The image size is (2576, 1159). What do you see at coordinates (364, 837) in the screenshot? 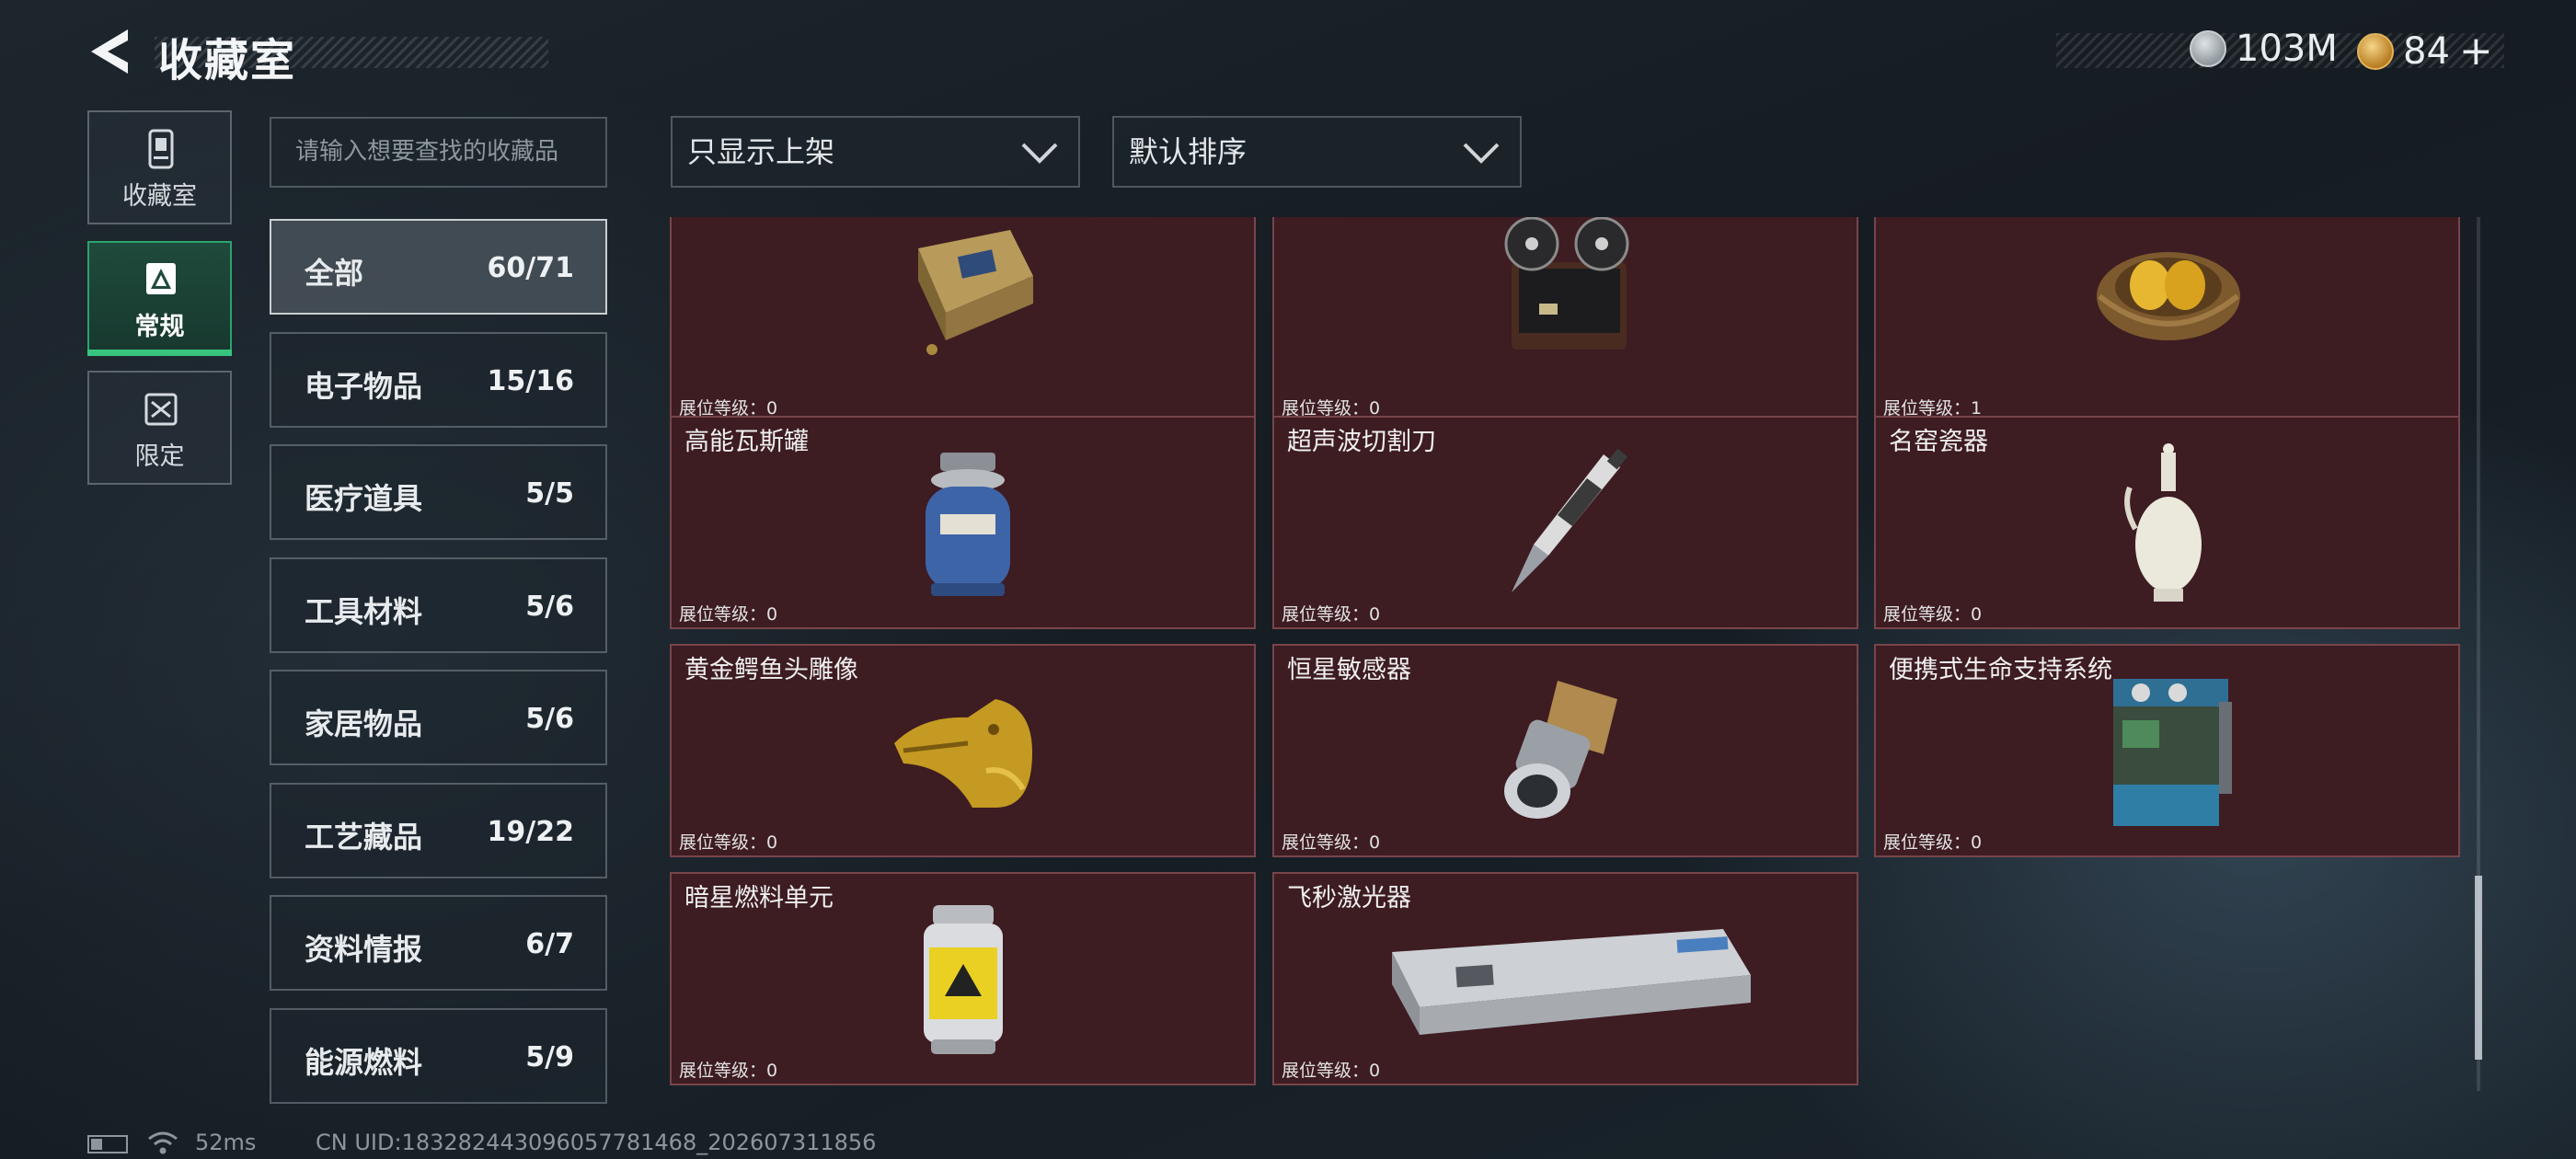
I see `category-name: 工艺藏品` at bounding box center [364, 837].